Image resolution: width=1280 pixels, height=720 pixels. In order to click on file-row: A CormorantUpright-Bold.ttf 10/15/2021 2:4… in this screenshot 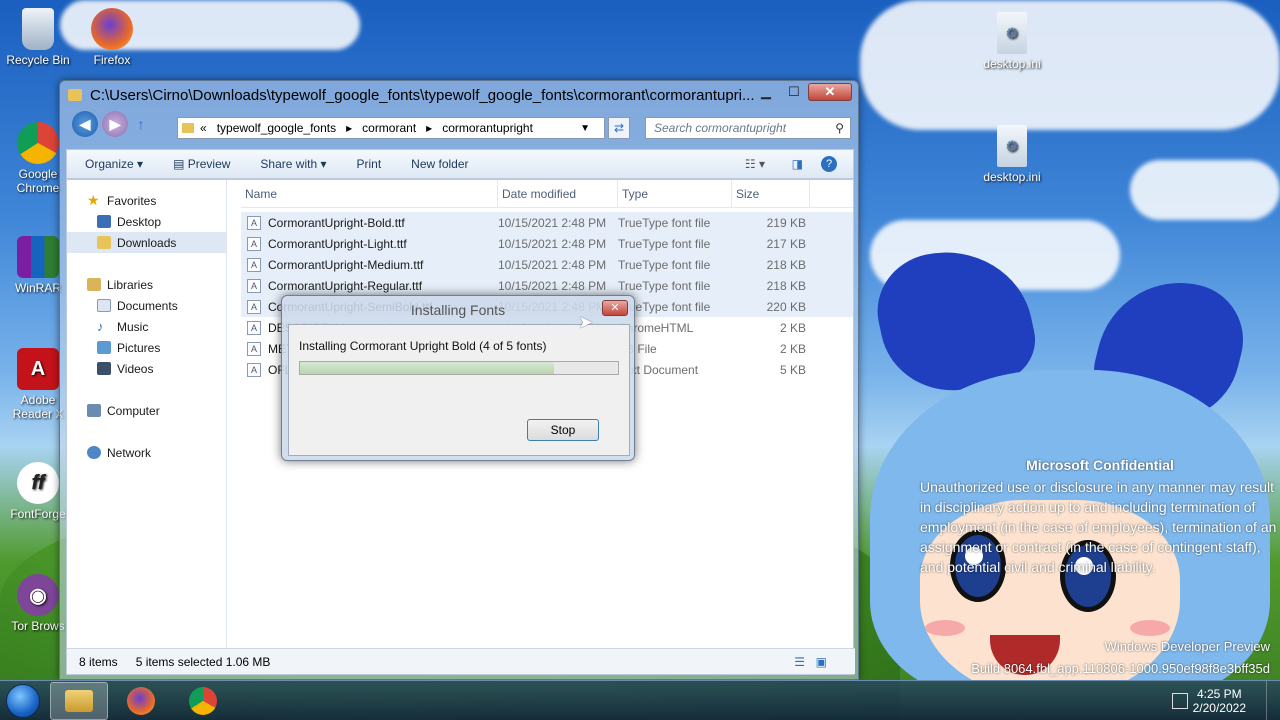, I will do `click(547, 222)`.